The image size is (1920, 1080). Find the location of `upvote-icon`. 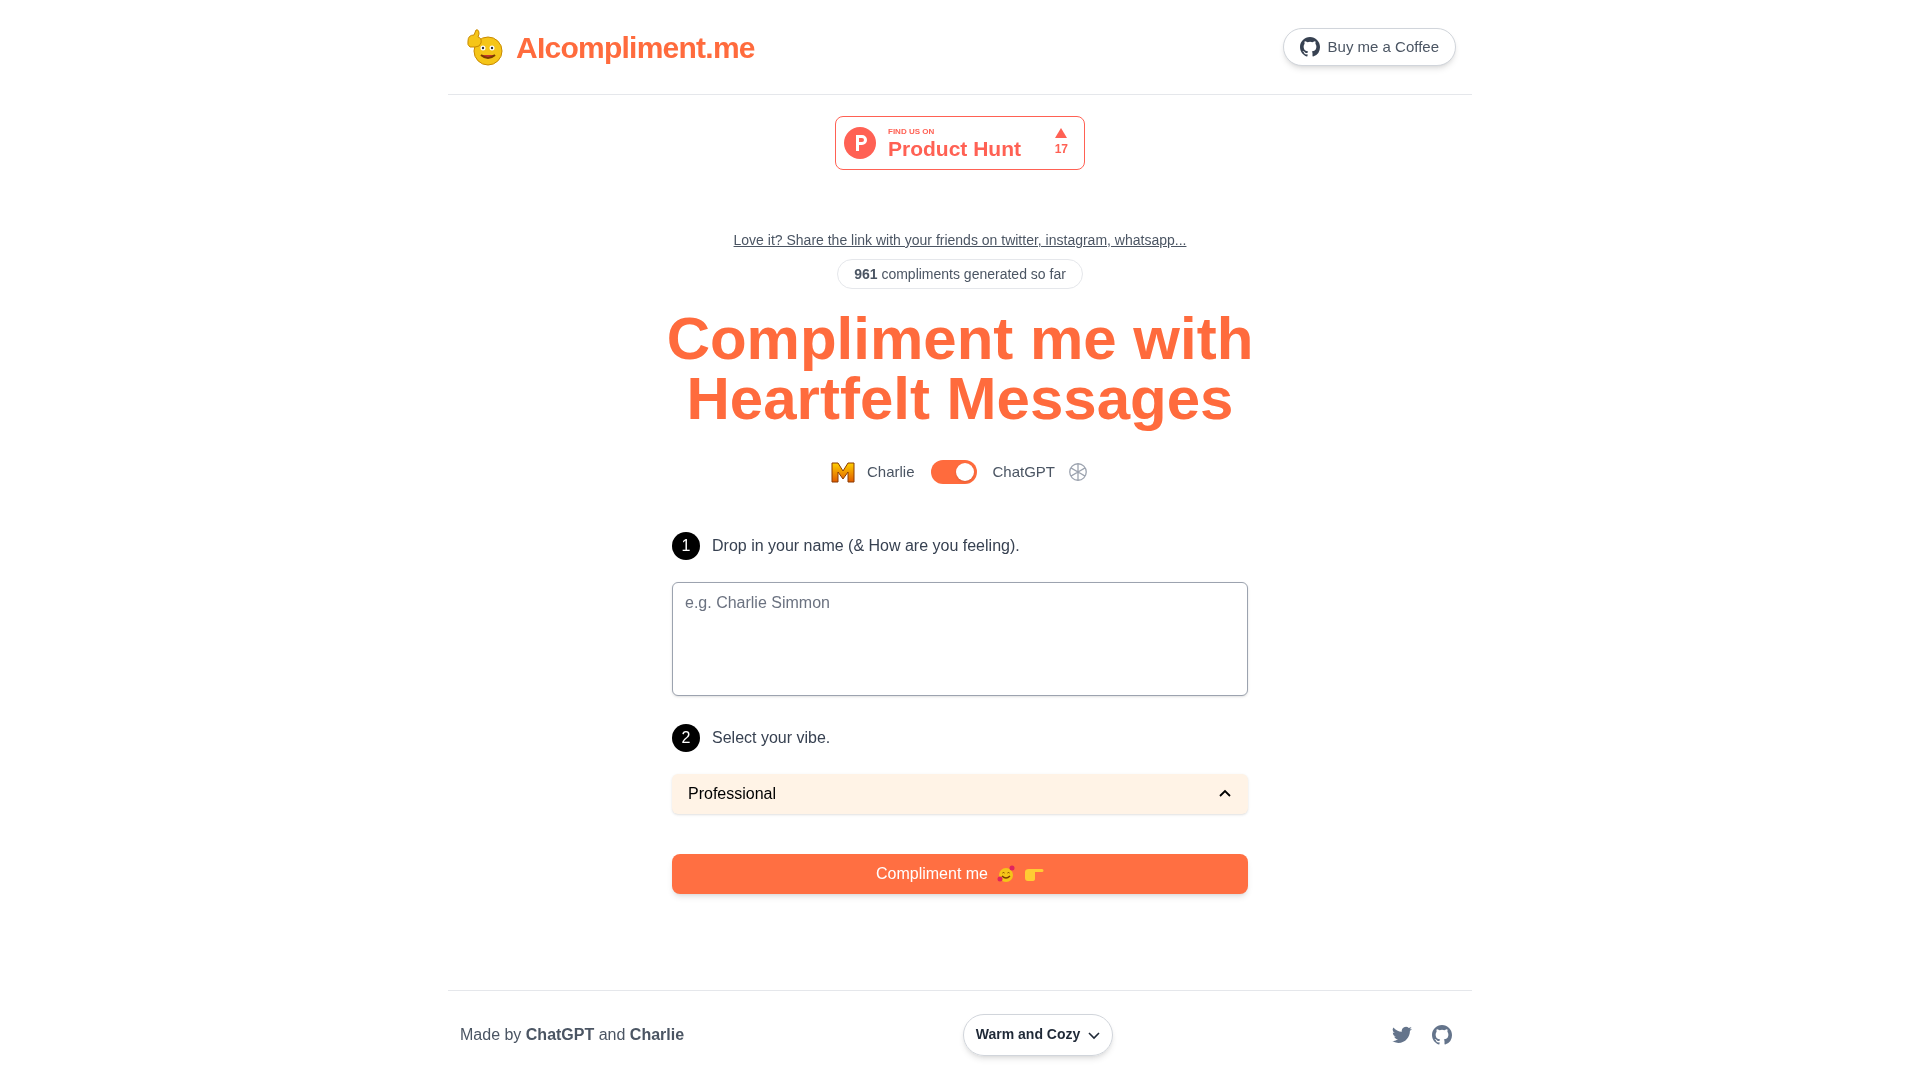

upvote-icon is located at coordinates (1061, 133).